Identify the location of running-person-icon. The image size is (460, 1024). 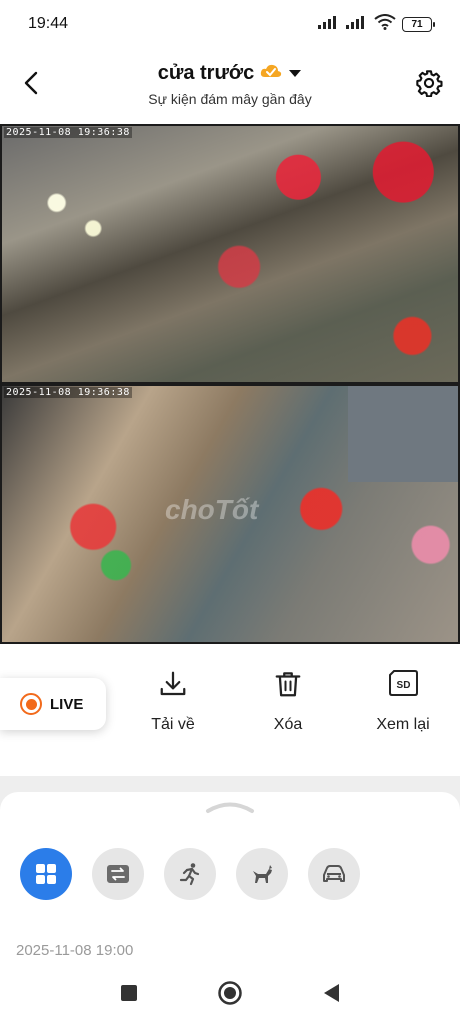
(189, 874).